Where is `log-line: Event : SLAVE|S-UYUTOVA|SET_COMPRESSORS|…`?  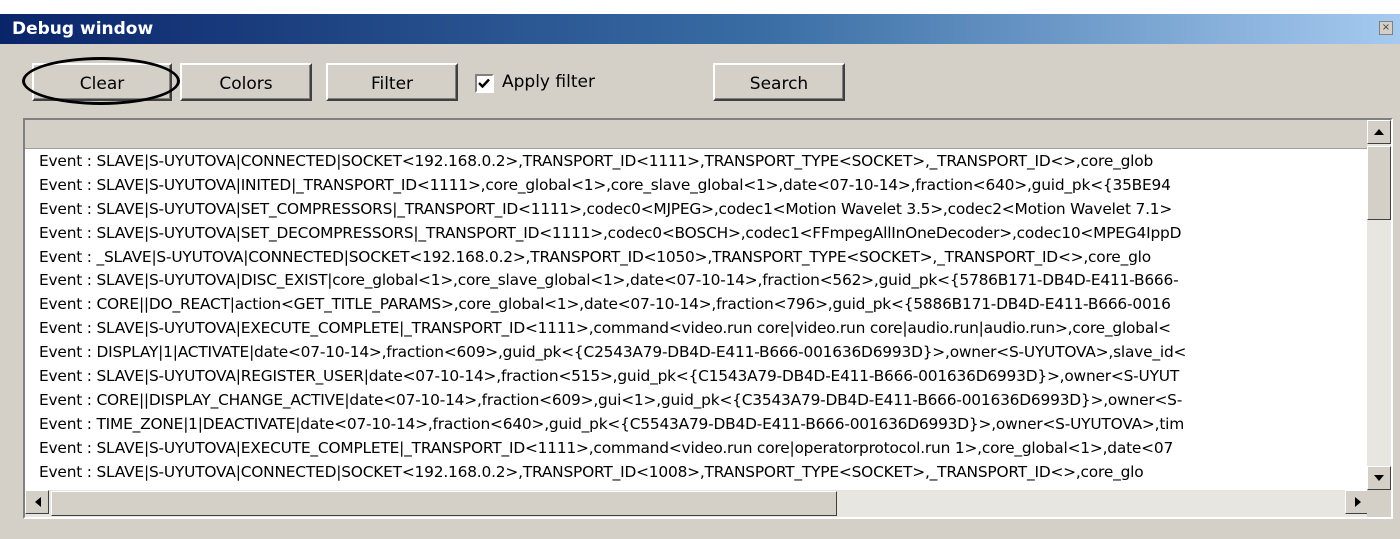 log-line: Event : SLAVE|S-UYUTOVA|SET_COMPRESSORS|… is located at coordinates (704, 210).